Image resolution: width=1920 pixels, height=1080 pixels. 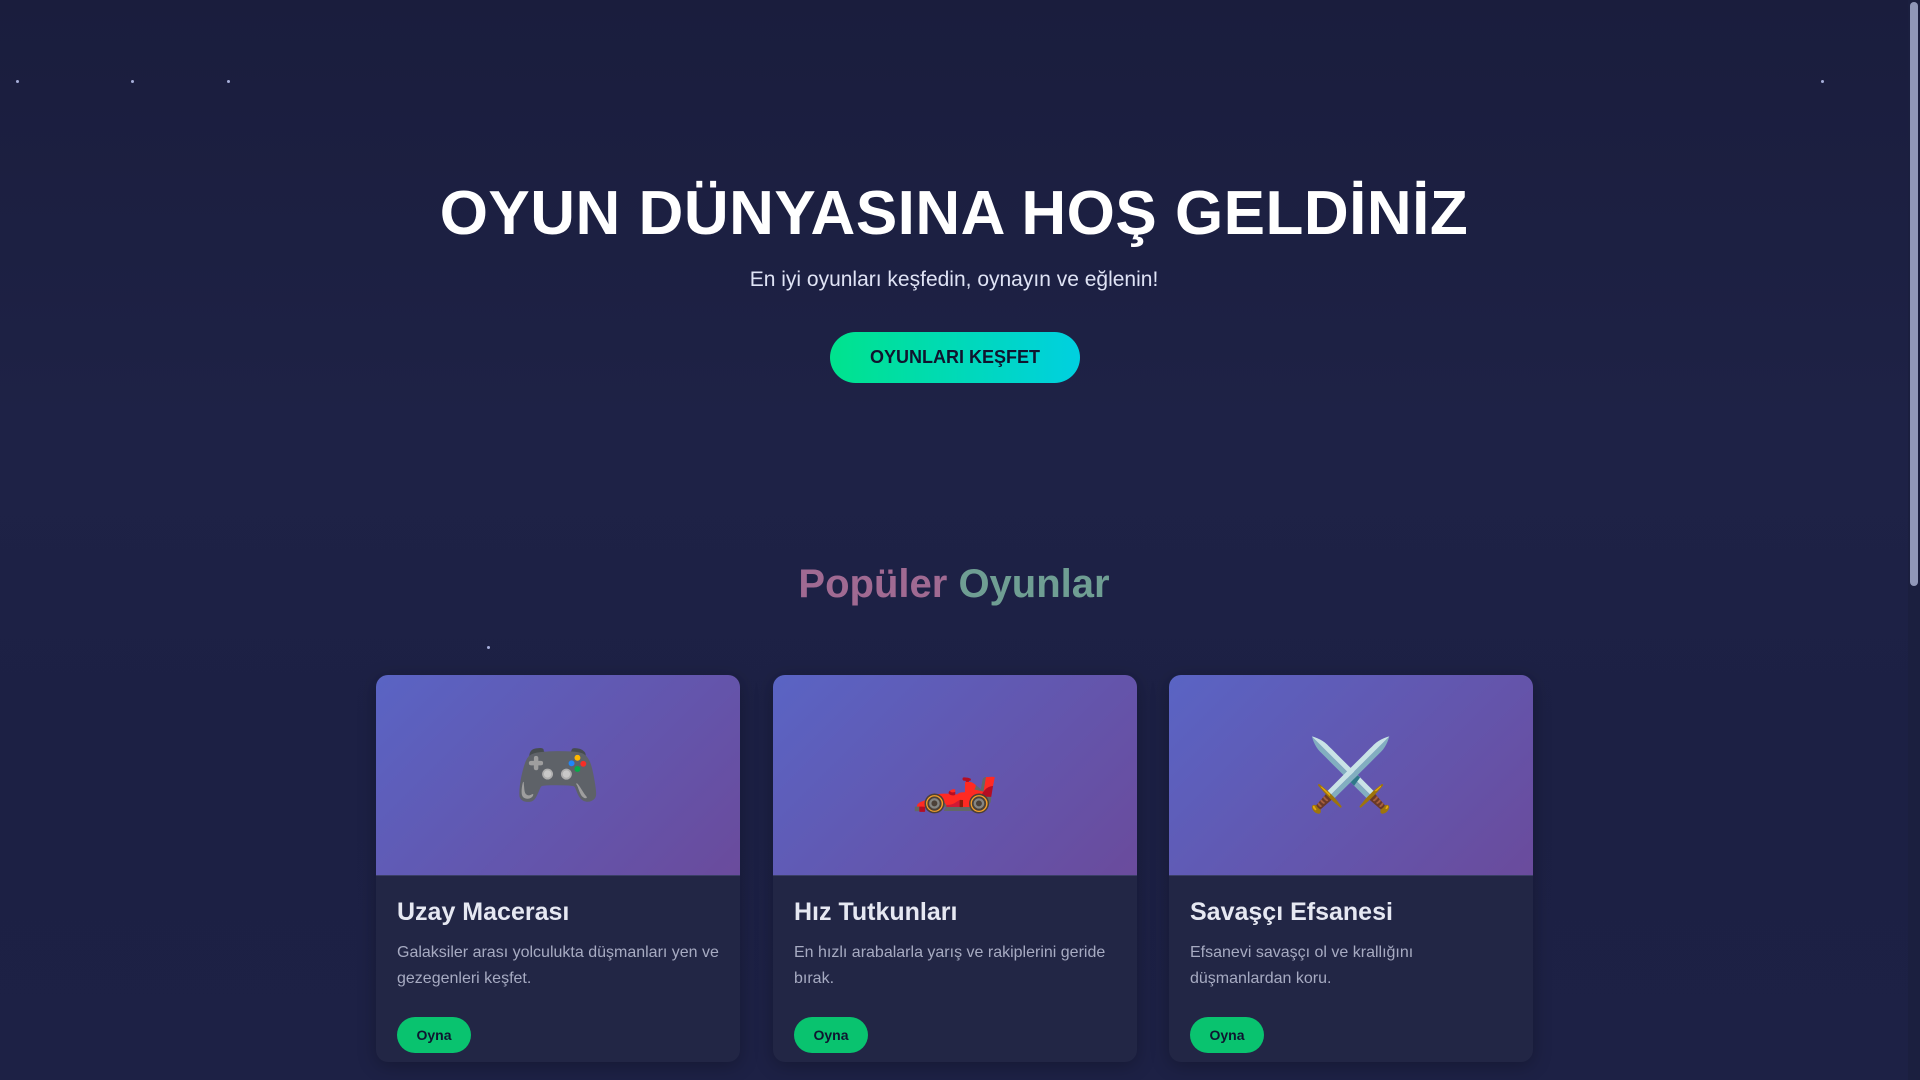 What do you see at coordinates (1034, 584) in the screenshot?
I see `section-title-word-2: Oyunlar` at bounding box center [1034, 584].